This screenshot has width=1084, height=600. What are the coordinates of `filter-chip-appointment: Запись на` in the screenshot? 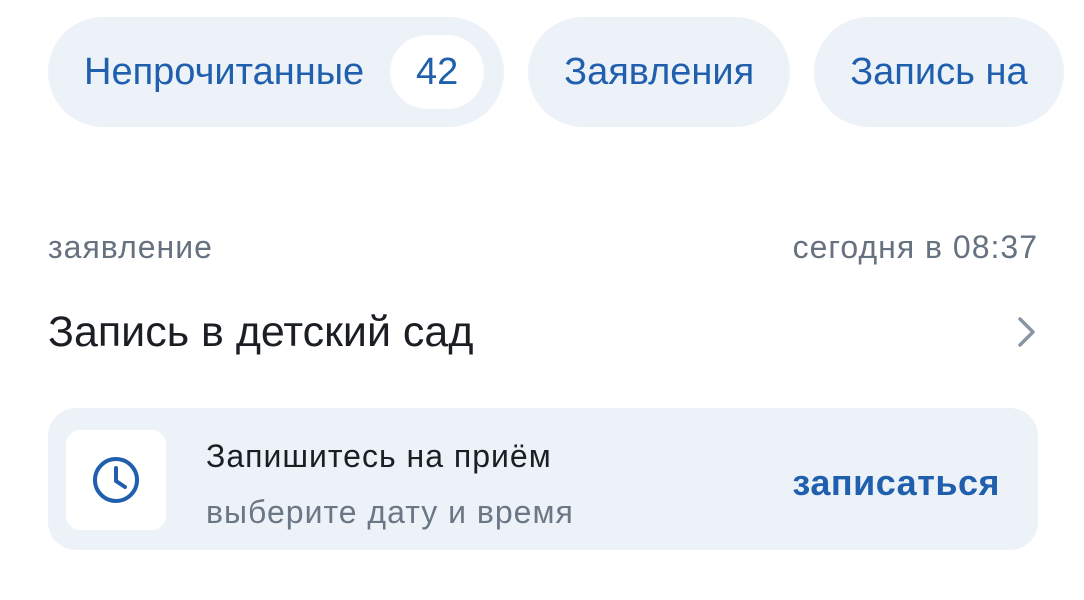 It's located at (939, 72).